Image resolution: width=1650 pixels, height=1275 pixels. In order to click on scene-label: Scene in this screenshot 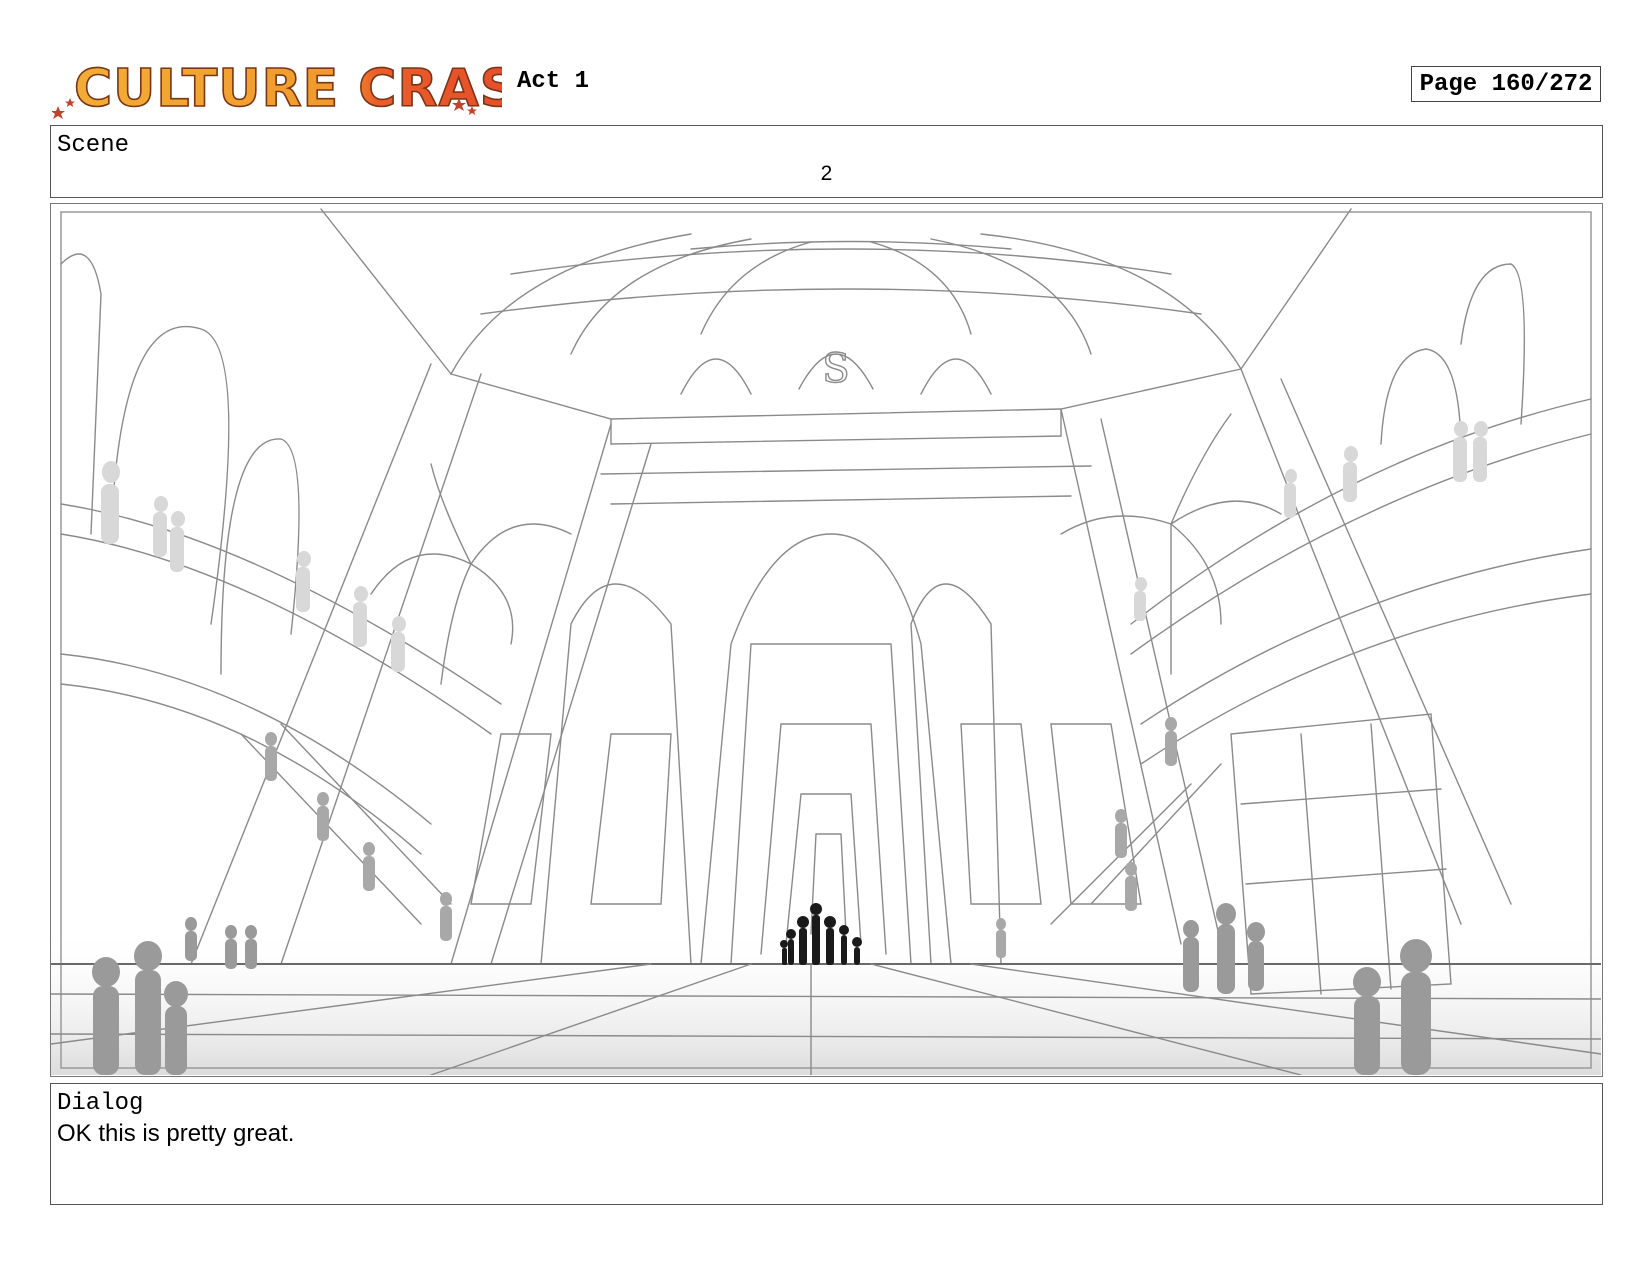, I will do `click(93, 145)`.